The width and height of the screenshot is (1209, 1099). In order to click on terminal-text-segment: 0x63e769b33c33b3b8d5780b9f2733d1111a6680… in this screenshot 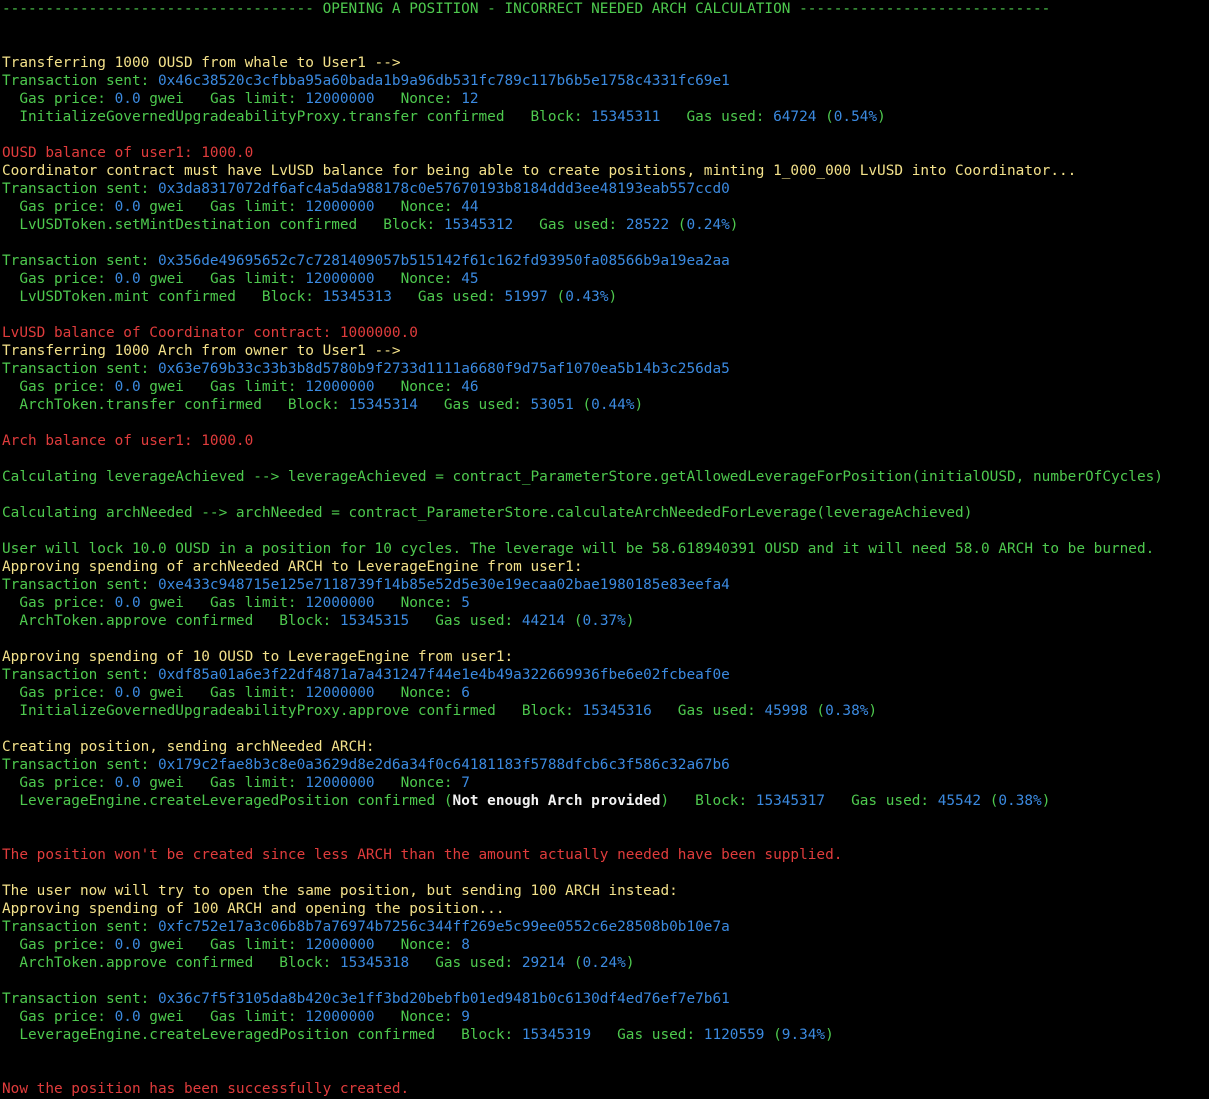, I will do `click(443, 369)`.